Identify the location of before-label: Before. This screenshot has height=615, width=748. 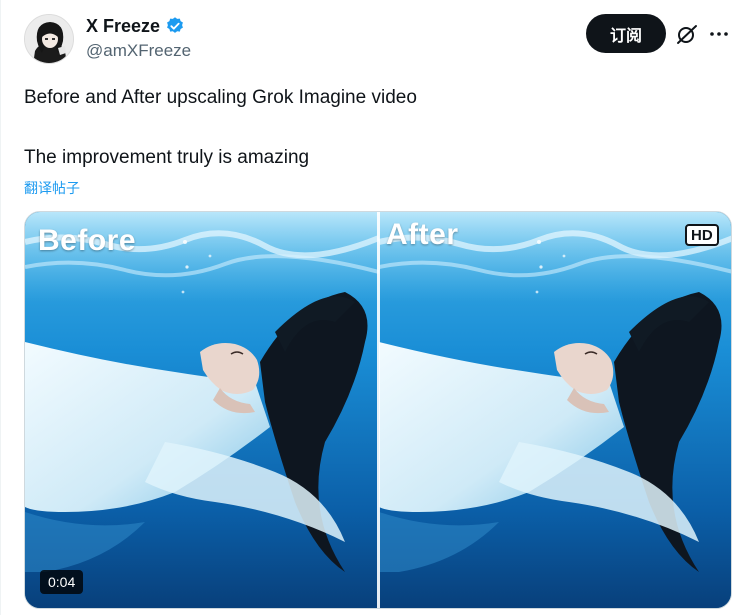
(87, 240).